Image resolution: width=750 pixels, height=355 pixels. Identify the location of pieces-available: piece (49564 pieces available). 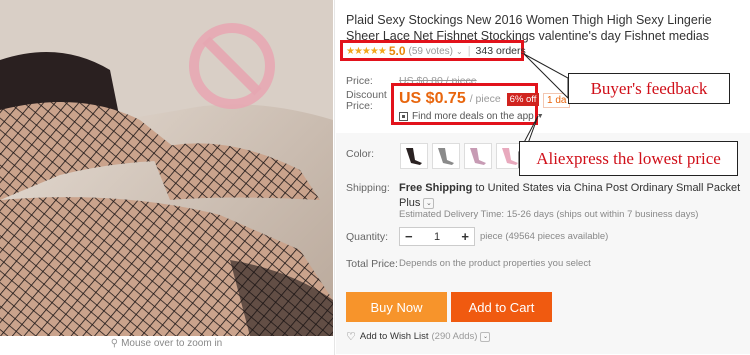
(544, 236).